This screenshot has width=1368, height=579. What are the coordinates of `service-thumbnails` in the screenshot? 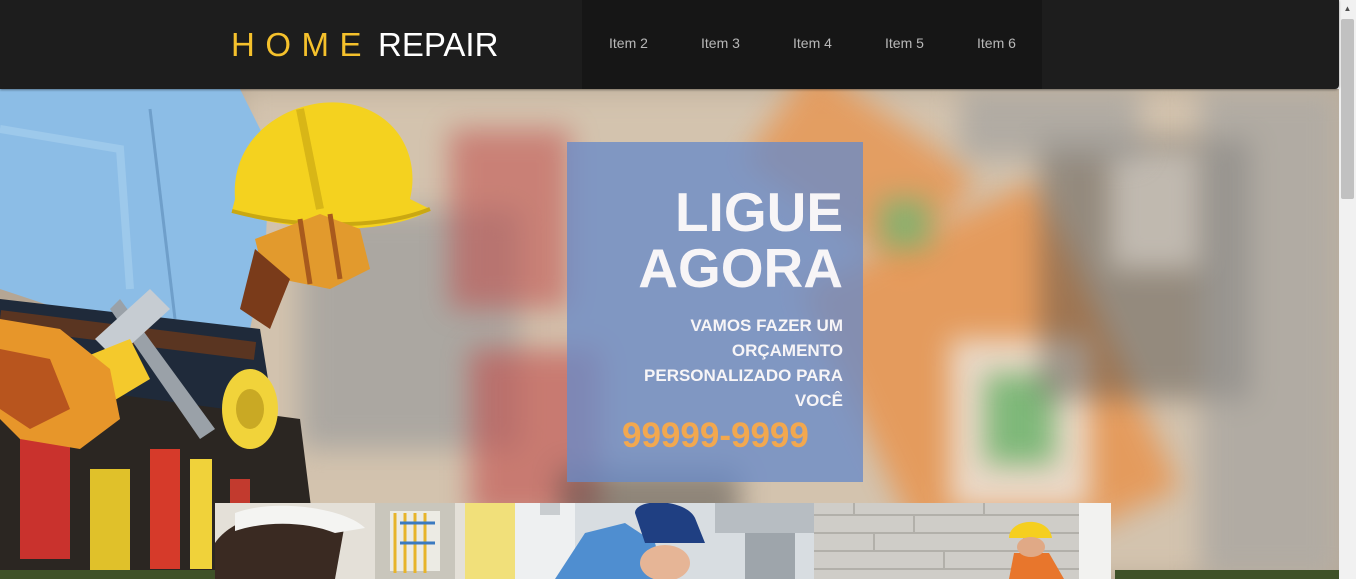 It's located at (665, 541).